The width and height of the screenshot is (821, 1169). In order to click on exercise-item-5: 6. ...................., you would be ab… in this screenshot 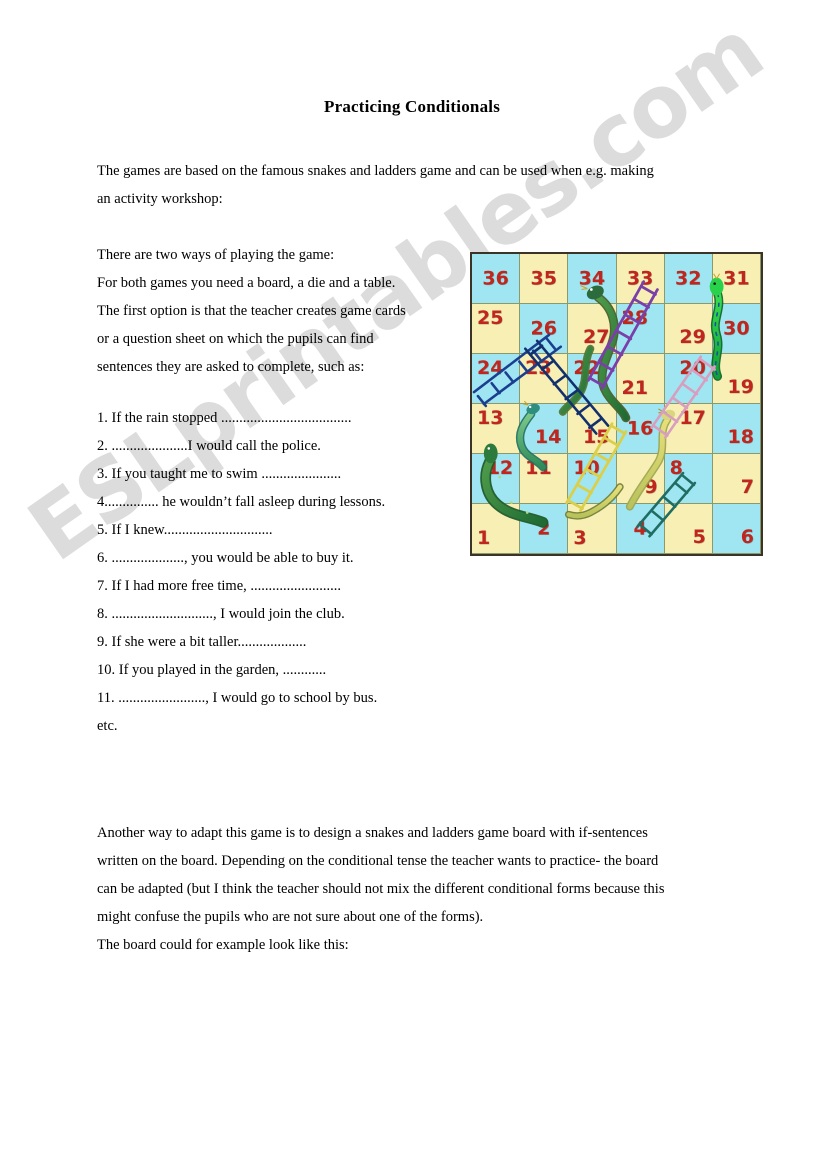, I will do `click(225, 558)`.